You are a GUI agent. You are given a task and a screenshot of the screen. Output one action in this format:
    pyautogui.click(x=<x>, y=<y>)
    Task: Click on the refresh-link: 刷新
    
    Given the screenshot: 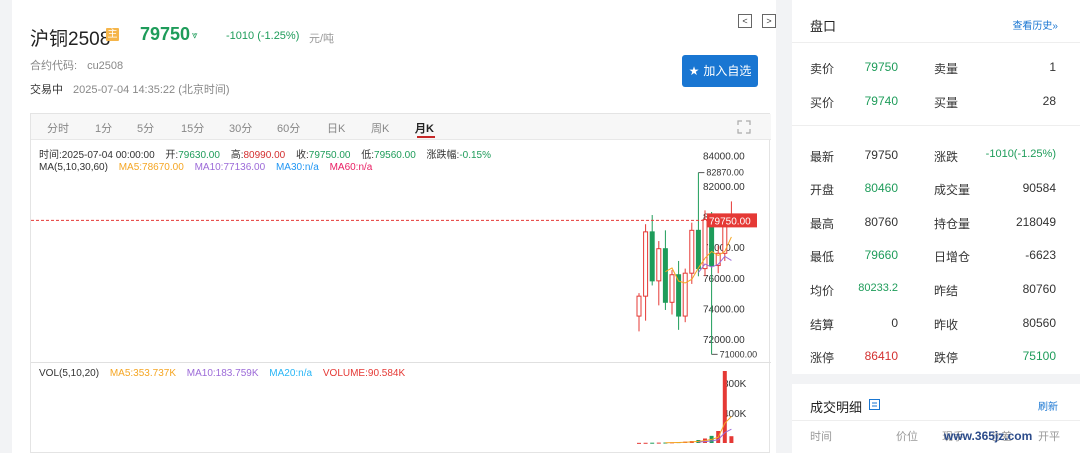 What is the action you would take?
    pyautogui.click(x=1048, y=405)
    